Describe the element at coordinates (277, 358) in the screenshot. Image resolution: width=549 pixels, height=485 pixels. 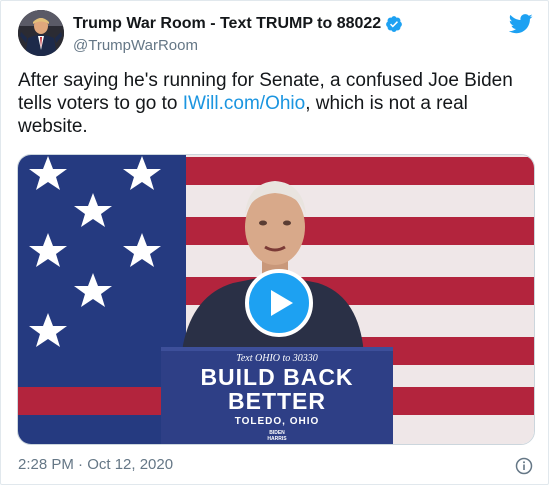
I see `podium-sign-text: Text OHIO to 30330` at that location.